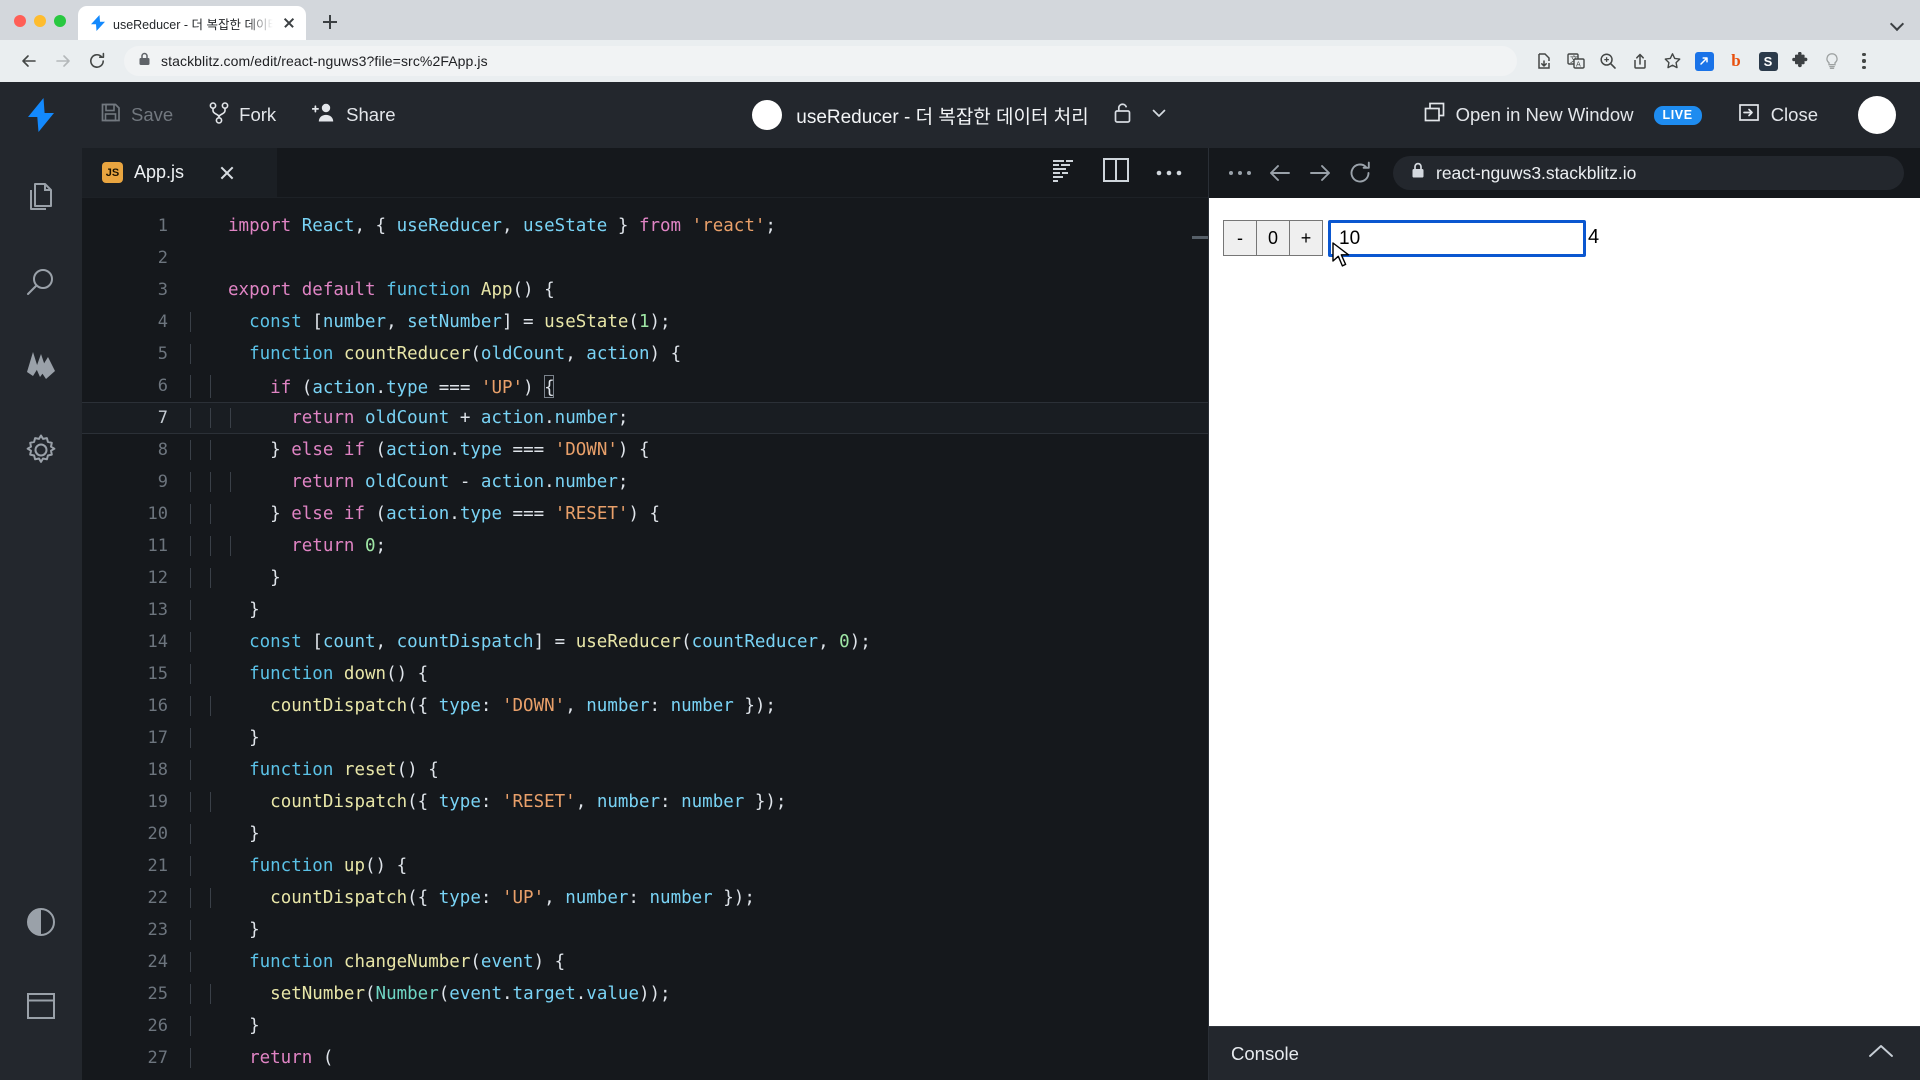 The image size is (1920, 1080). What do you see at coordinates (1877, 115) in the screenshot?
I see `user-avatar` at bounding box center [1877, 115].